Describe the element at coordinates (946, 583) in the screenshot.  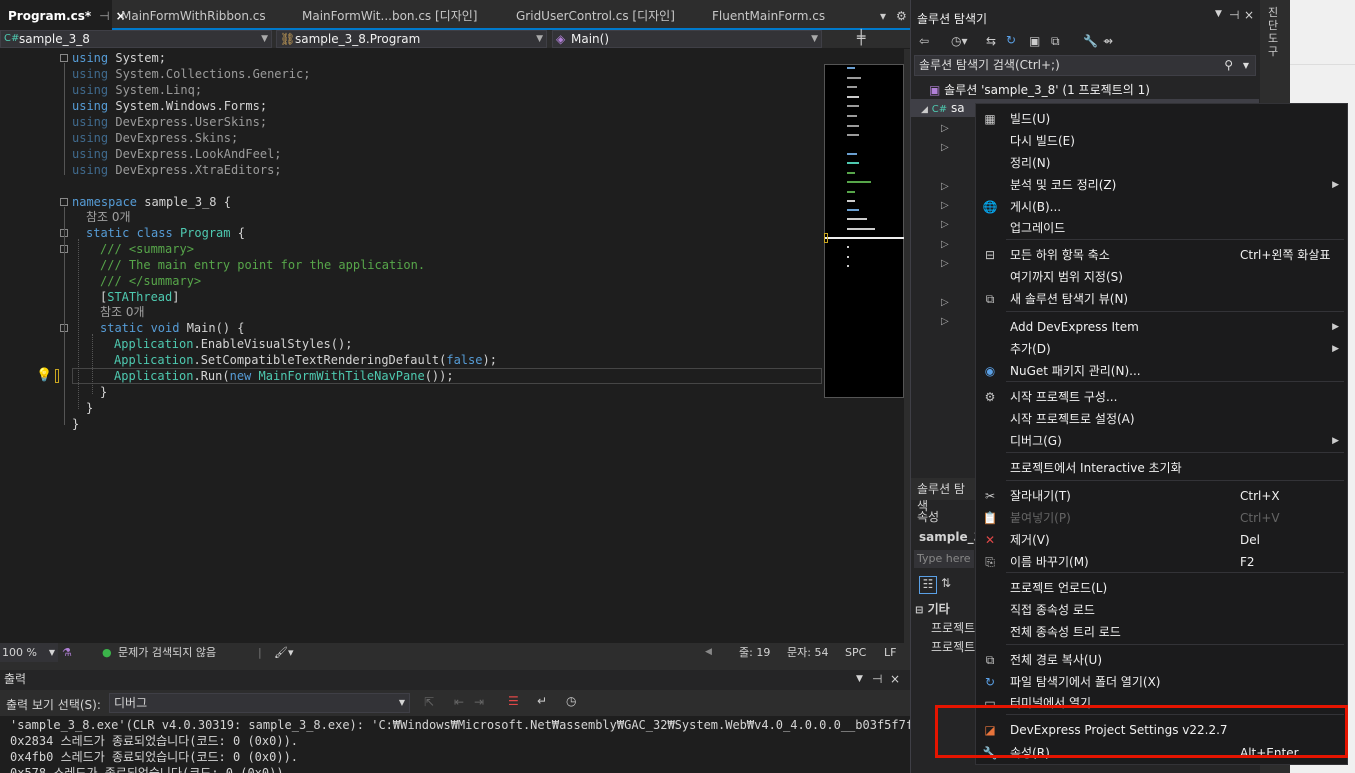
I see `alphabetical-icon: ⇅` at that location.